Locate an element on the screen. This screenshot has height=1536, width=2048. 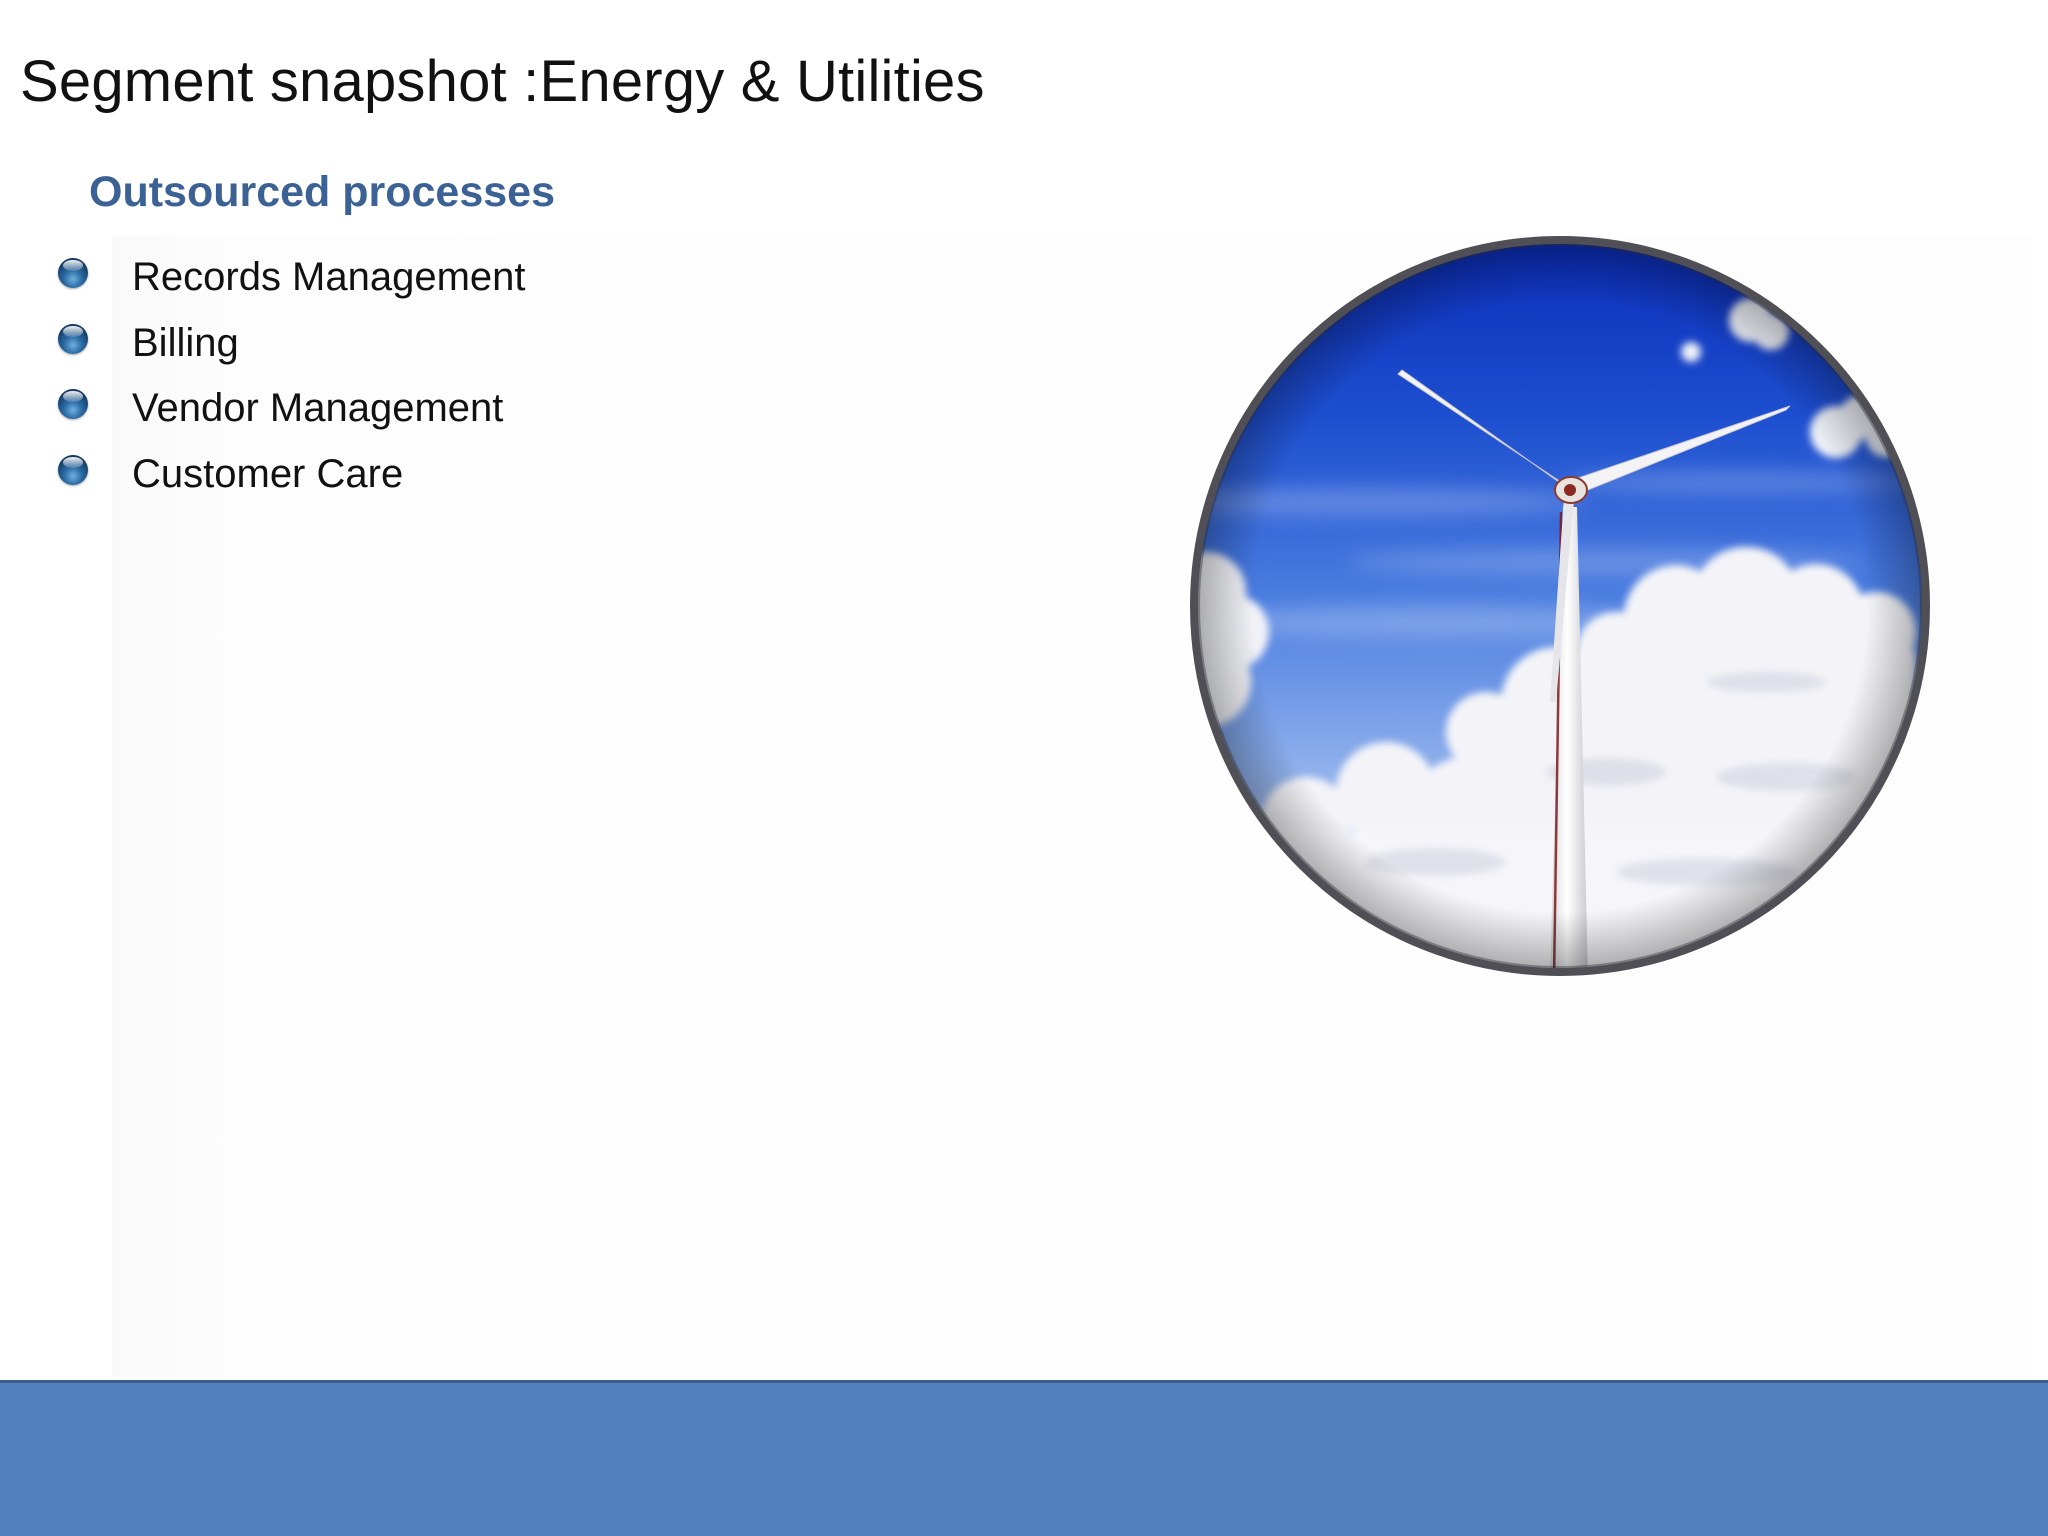
list-item-label: Customer Care is located at coordinates (268, 473).